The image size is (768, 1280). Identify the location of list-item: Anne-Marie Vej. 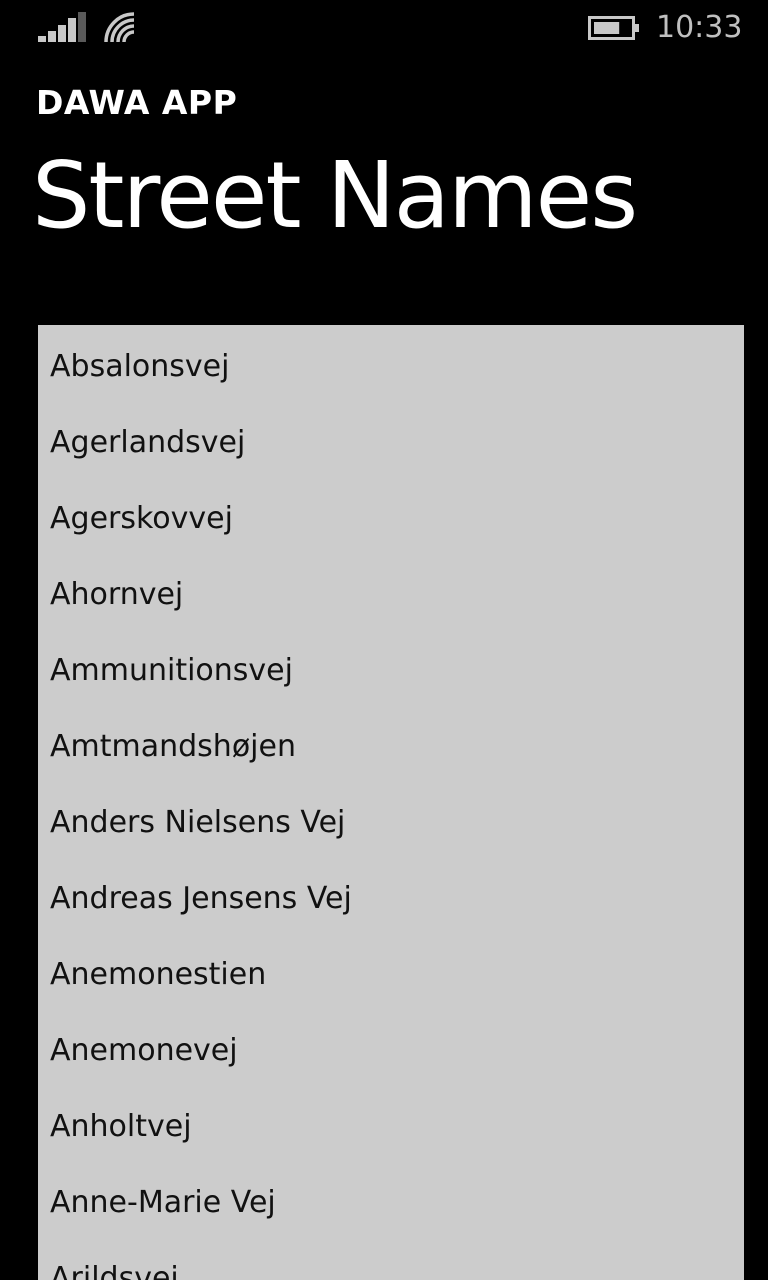
(163, 1203).